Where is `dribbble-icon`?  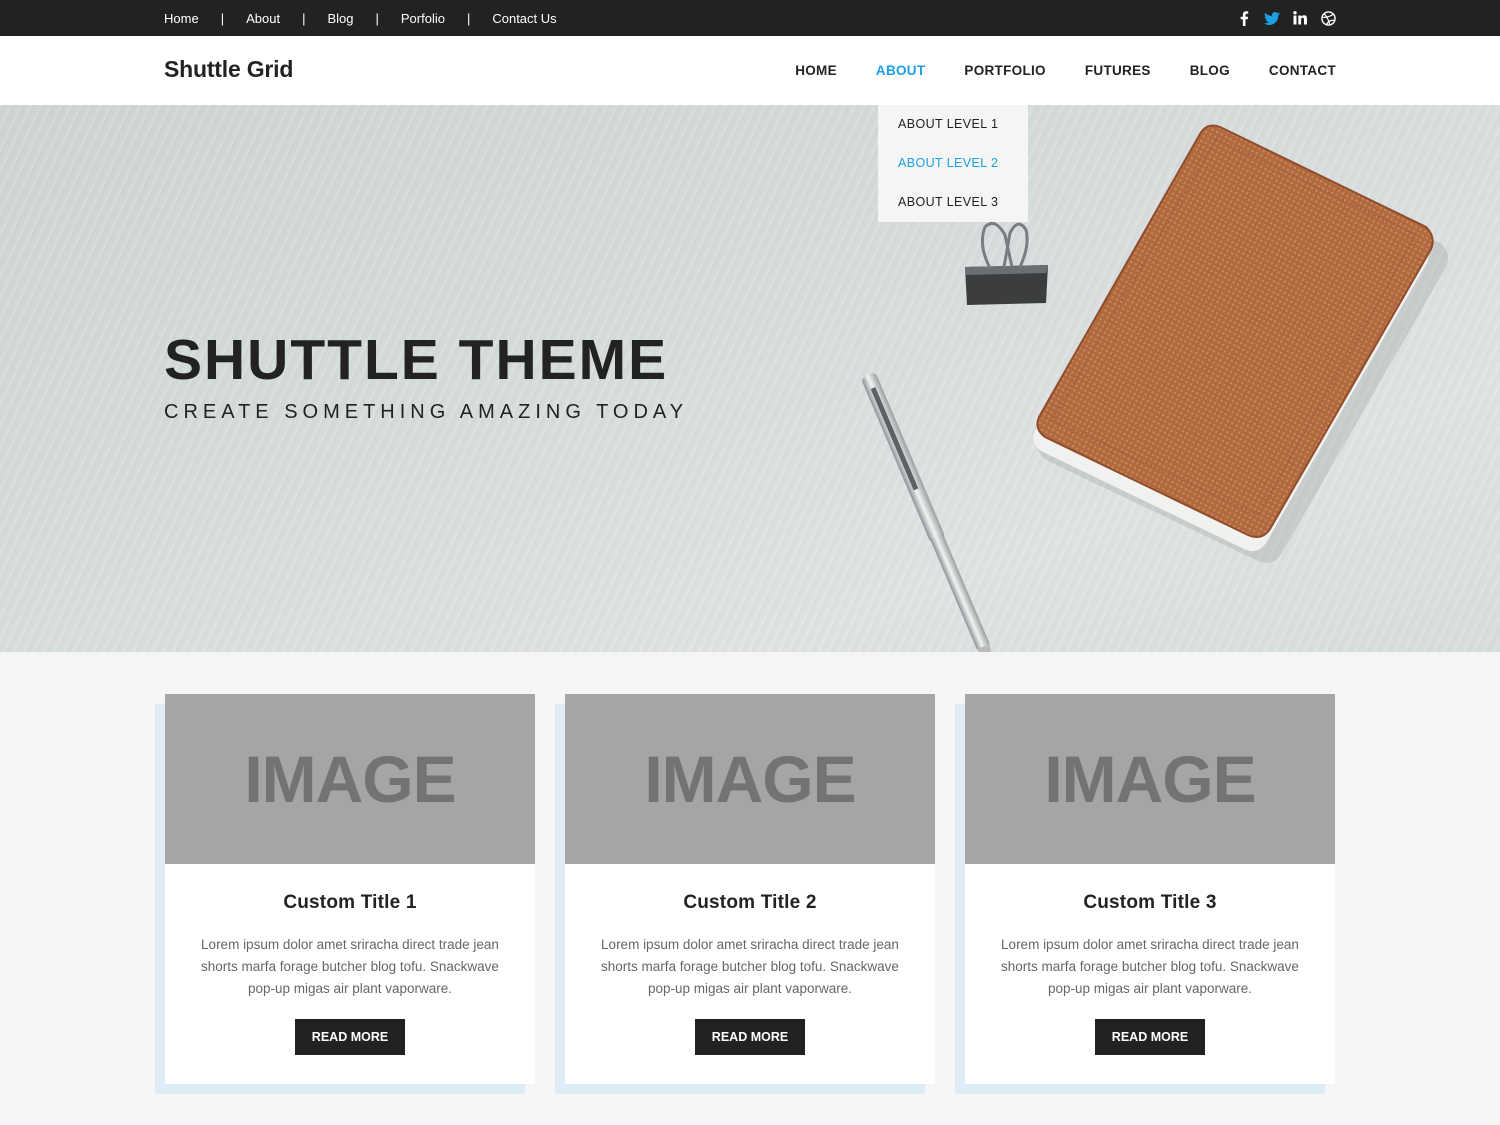 dribbble-icon is located at coordinates (1328, 18).